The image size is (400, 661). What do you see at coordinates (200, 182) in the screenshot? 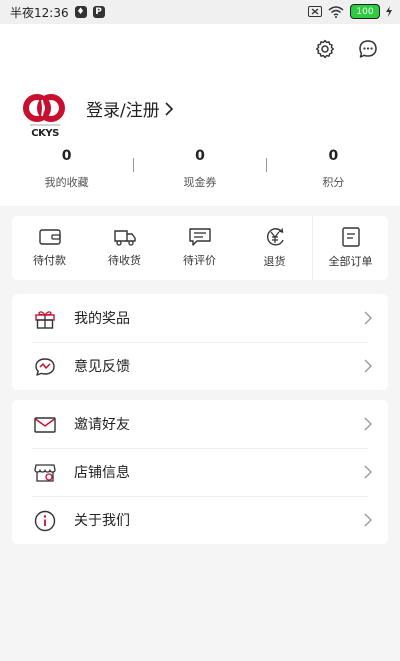
I see `stat-label: 现金券` at bounding box center [200, 182].